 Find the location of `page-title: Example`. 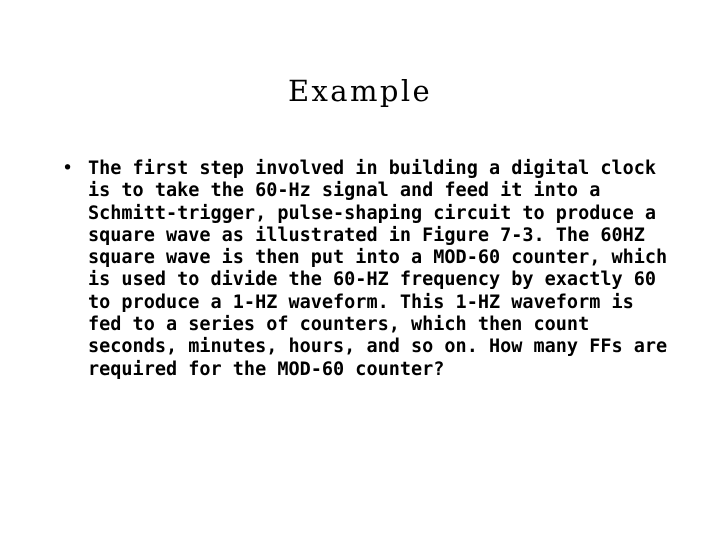

page-title: Example is located at coordinates (360, 91).